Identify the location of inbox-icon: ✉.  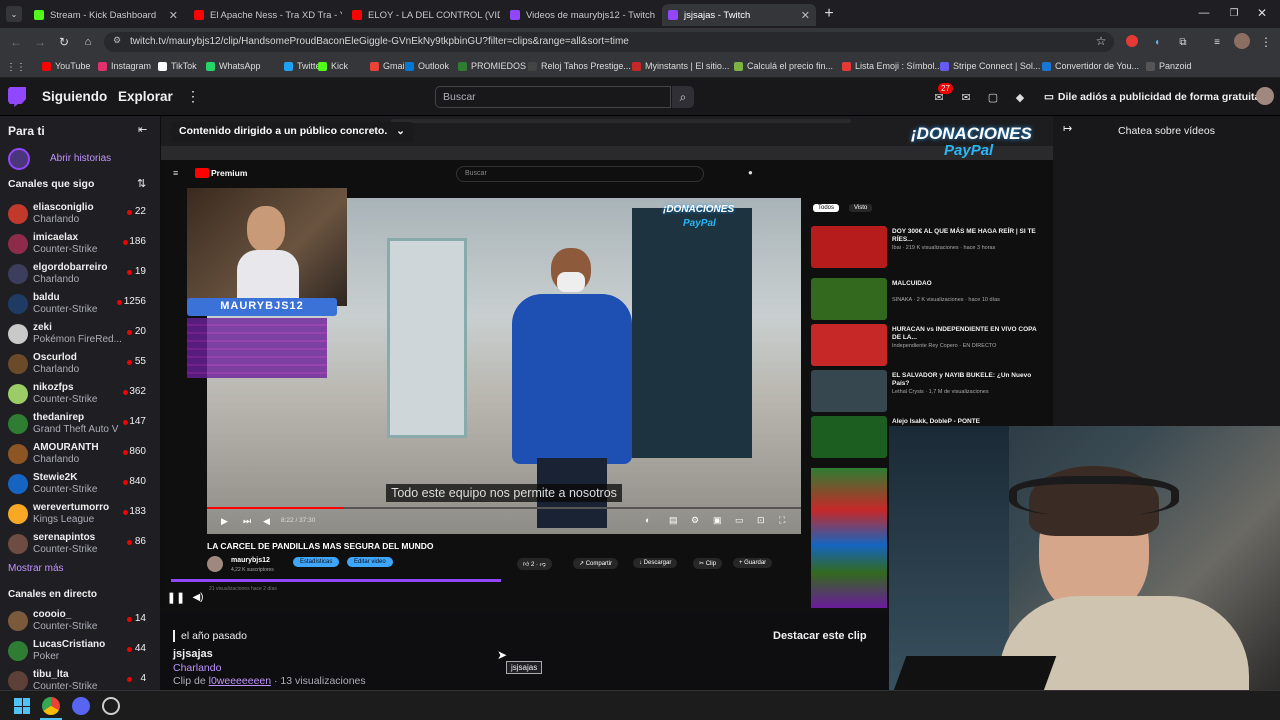
(966, 97).